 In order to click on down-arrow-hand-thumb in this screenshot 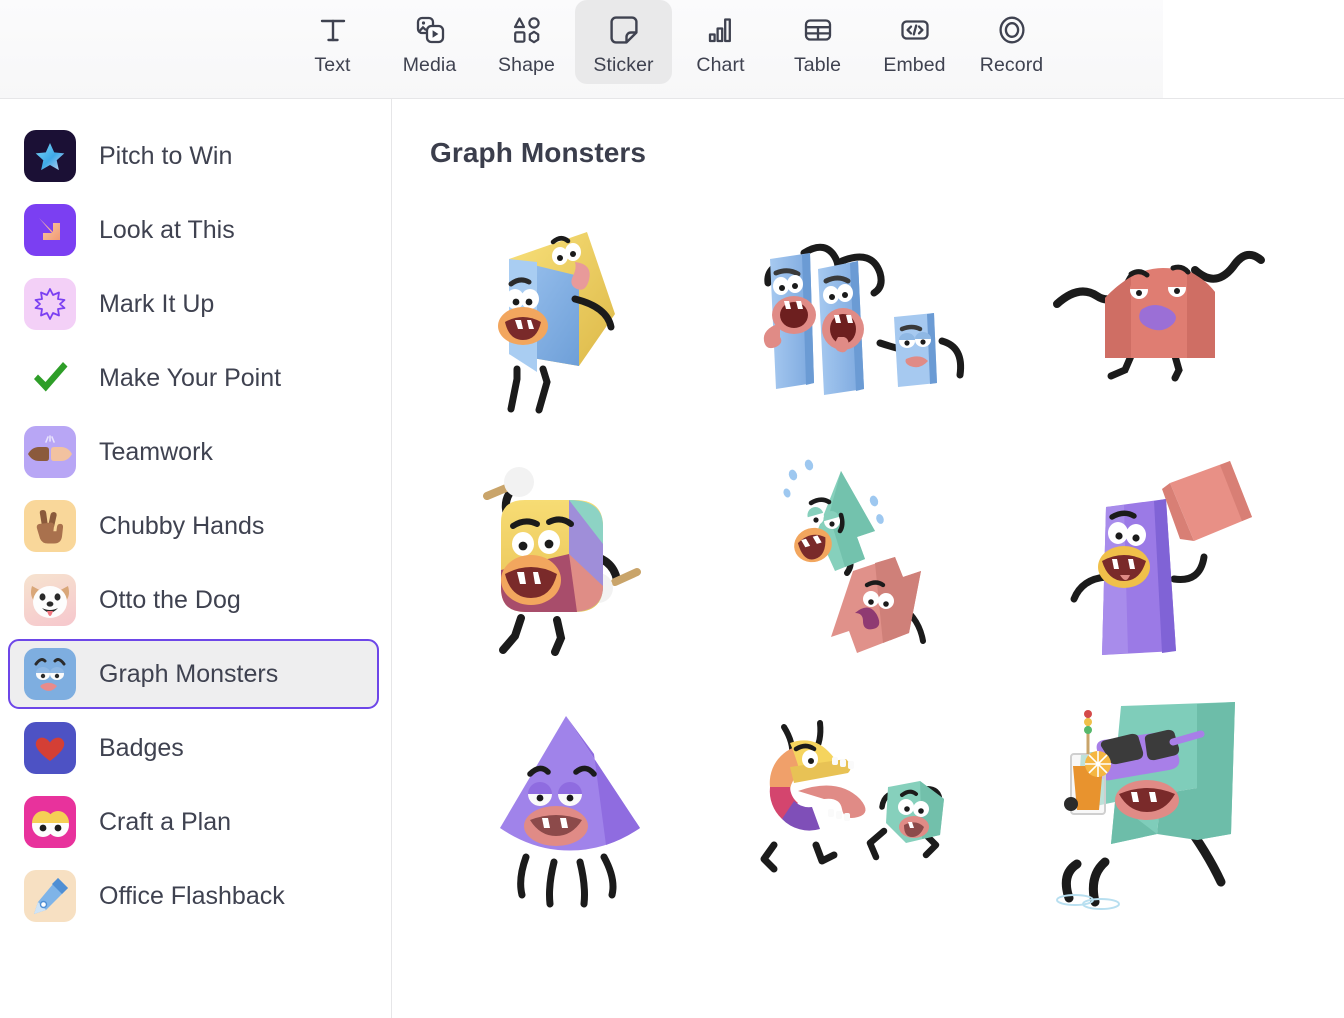, I will do `click(50, 230)`.